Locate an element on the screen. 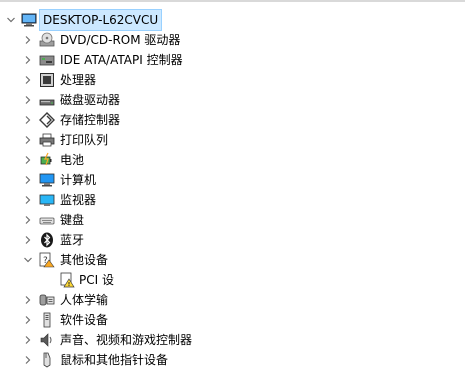  tree-item-storage-controllers: 存储控制器 is located at coordinates (232, 120).